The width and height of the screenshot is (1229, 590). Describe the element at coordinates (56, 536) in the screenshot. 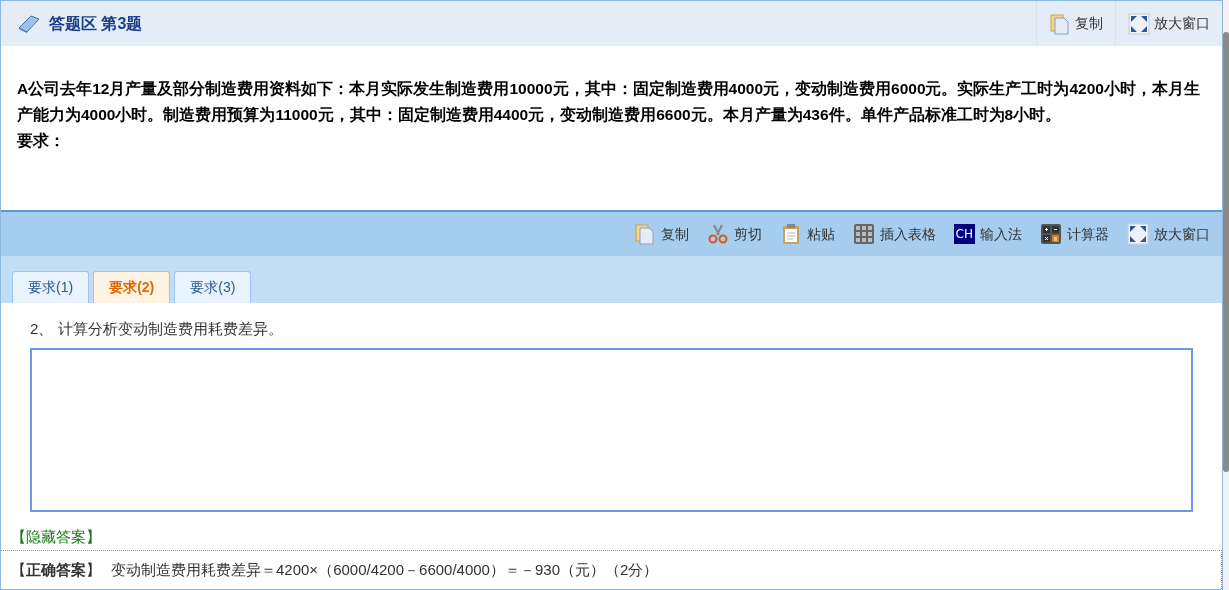

I see `hide-answer-link: 【隐藏答案】` at that location.